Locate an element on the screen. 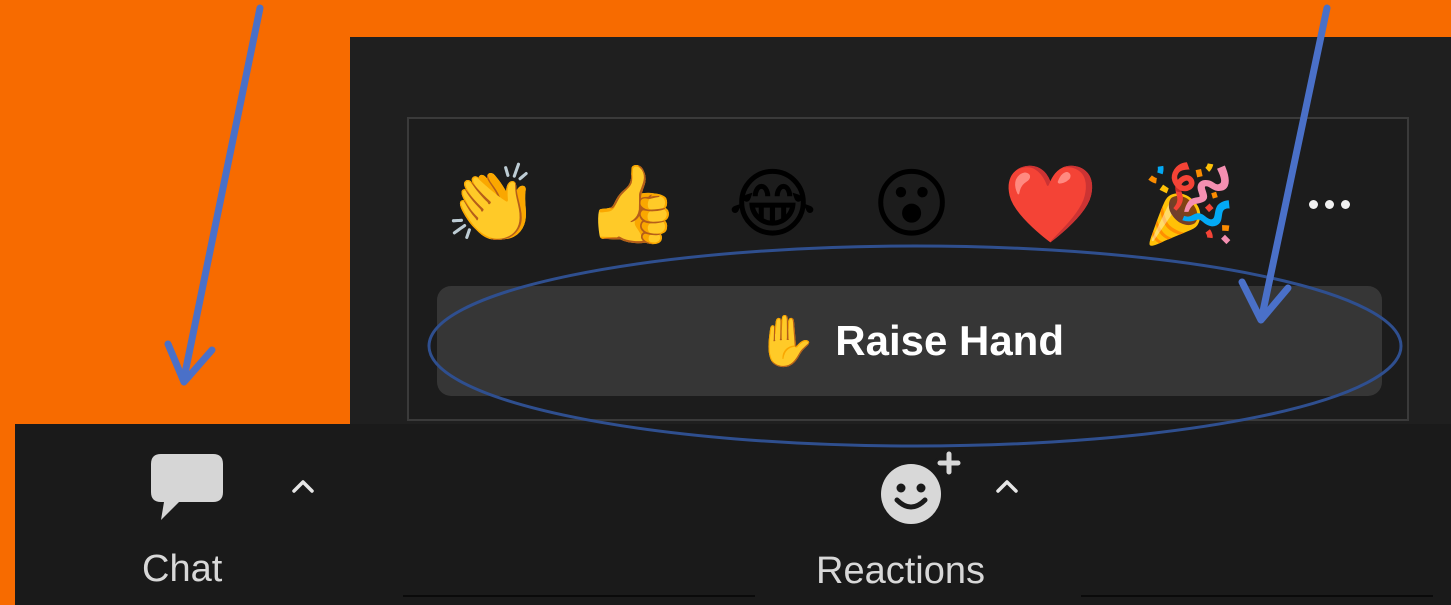  emoji-row: 👏 👍 😂 😮 ❤️ 🎉 is located at coordinates (908, 204).